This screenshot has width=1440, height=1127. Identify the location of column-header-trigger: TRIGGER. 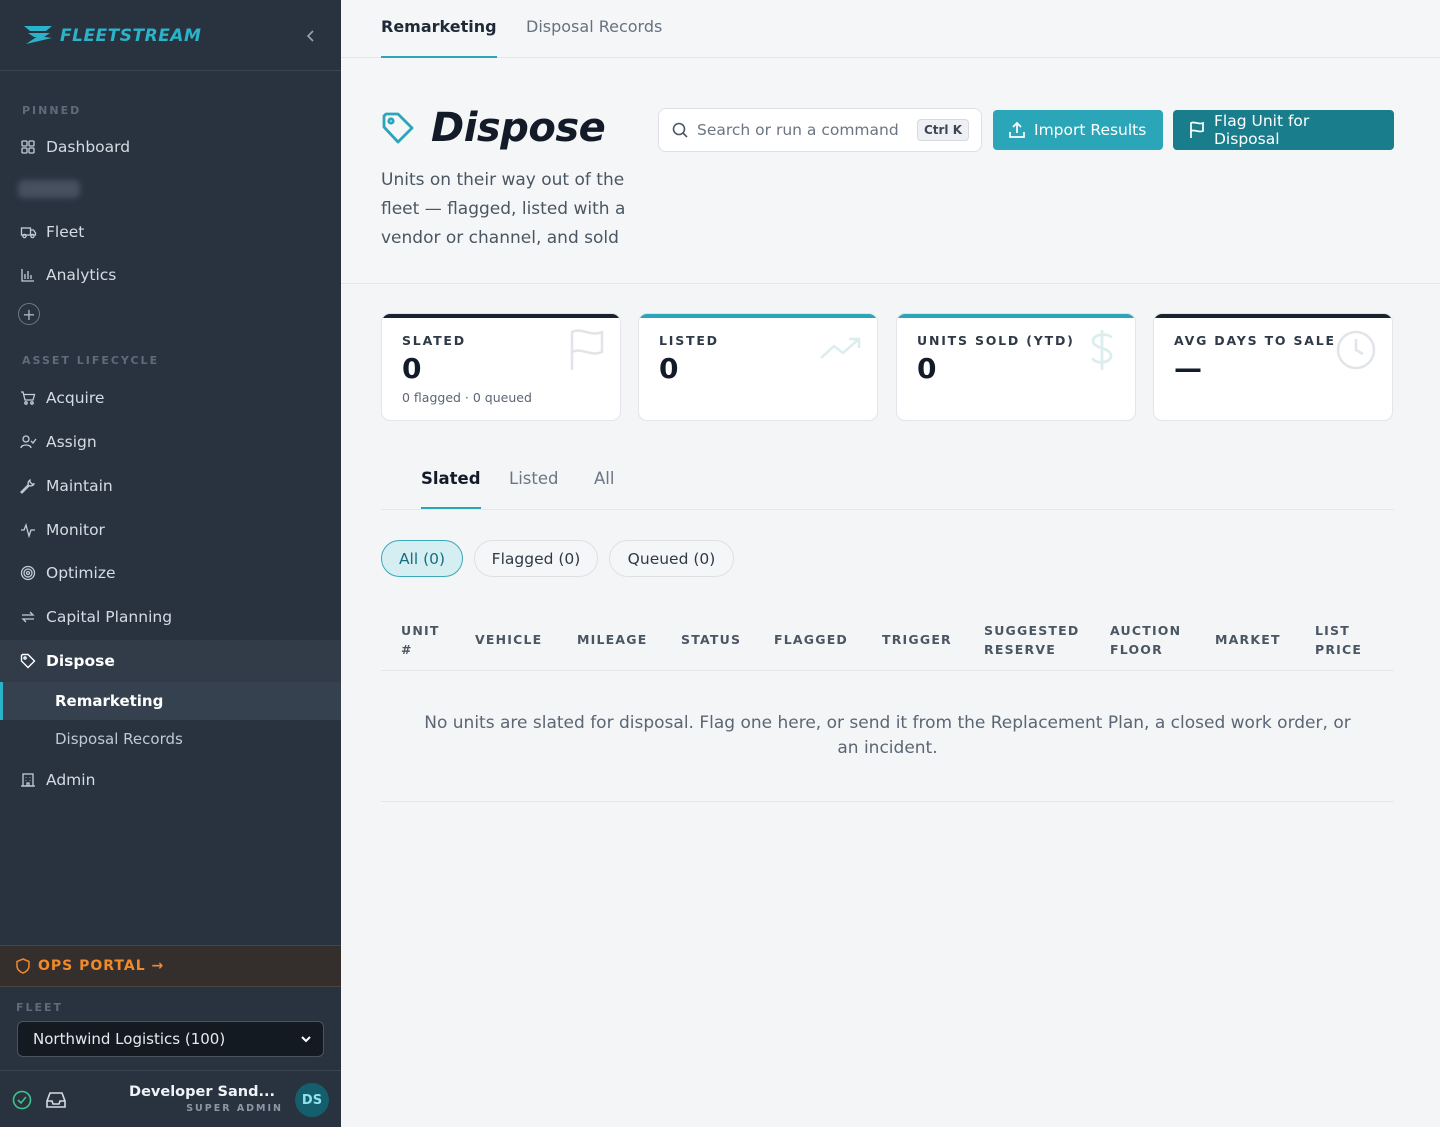
(917, 639).